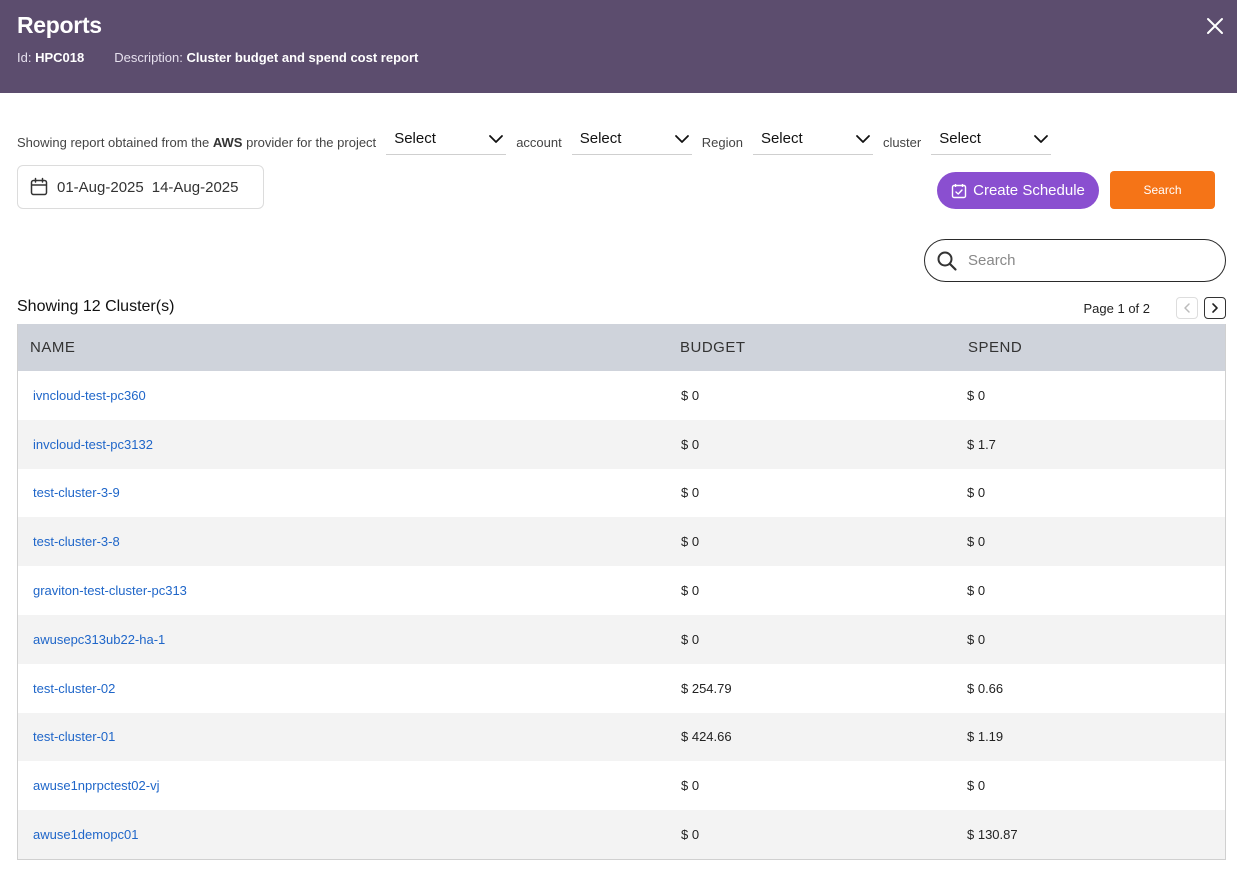 The height and width of the screenshot is (869, 1237). What do you see at coordinates (110, 590) in the screenshot?
I see `cluster-name-link: graviton-test-cluster-pc313` at bounding box center [110, 590].